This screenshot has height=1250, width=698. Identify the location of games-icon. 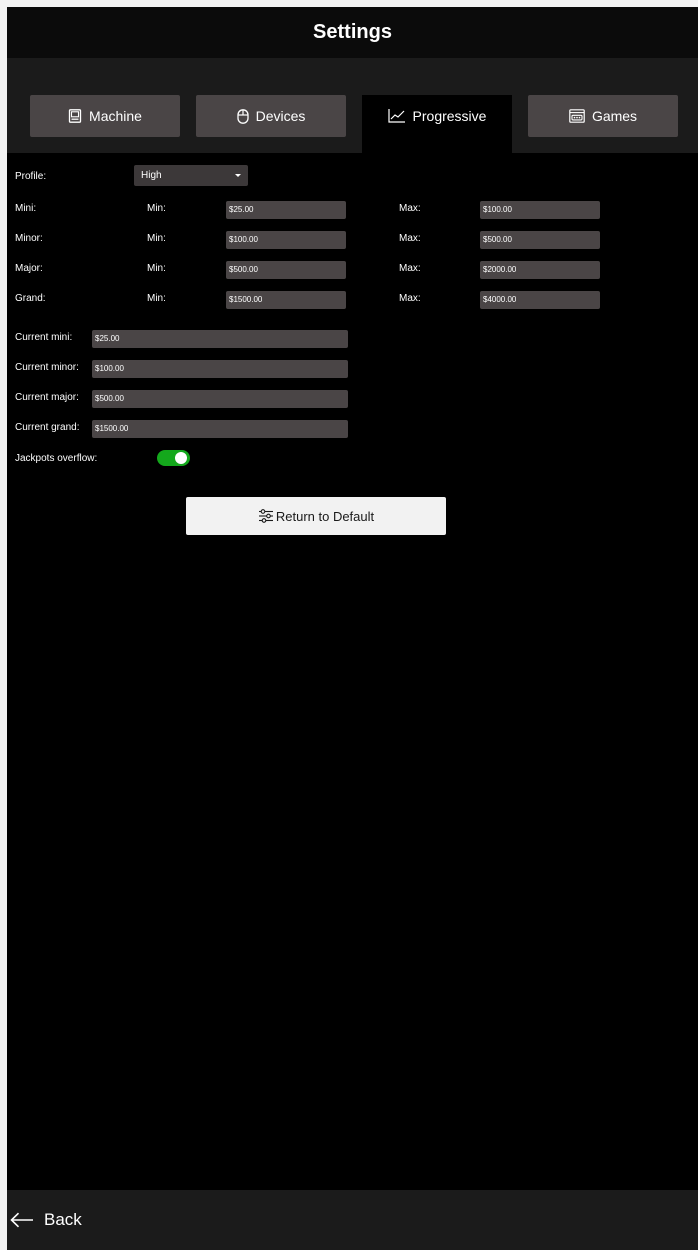
(577, 116).